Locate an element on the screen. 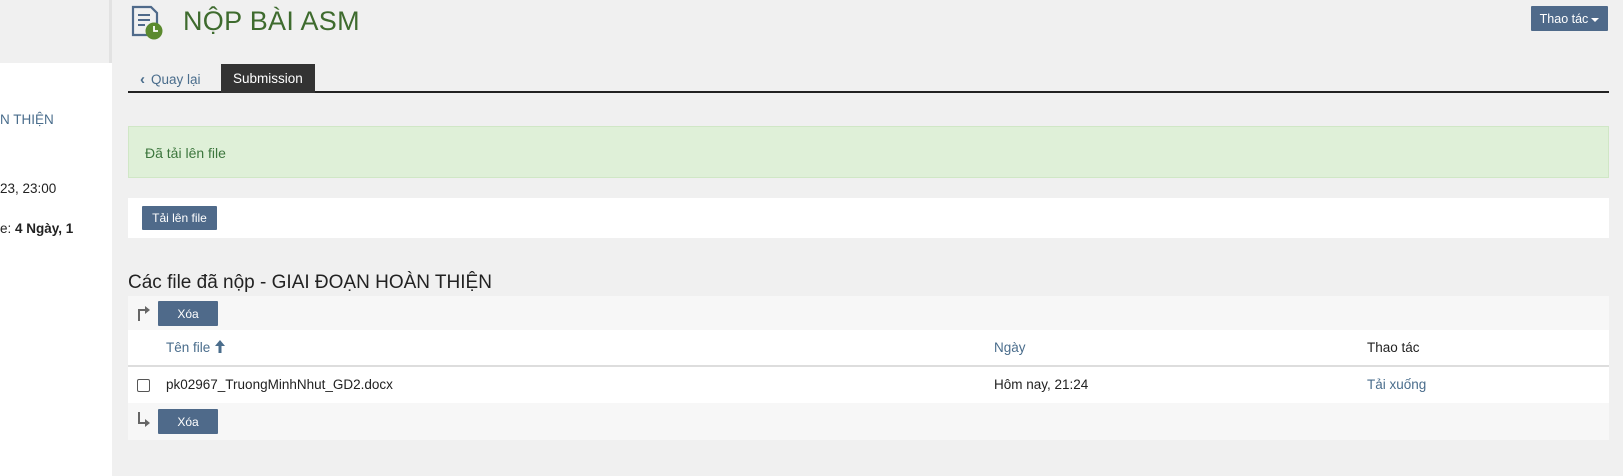 The image size is (1623, 476). file-name: pk02967_TruongMinhNhut_GD2.docx is located at coordinates (279, 384).